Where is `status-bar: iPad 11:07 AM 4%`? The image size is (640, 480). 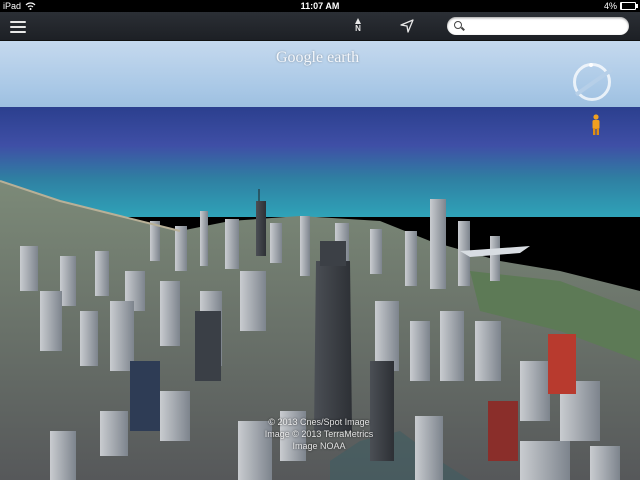 status-bar: iPad 11:07 AM 4% is located at coordinates (320, 6).